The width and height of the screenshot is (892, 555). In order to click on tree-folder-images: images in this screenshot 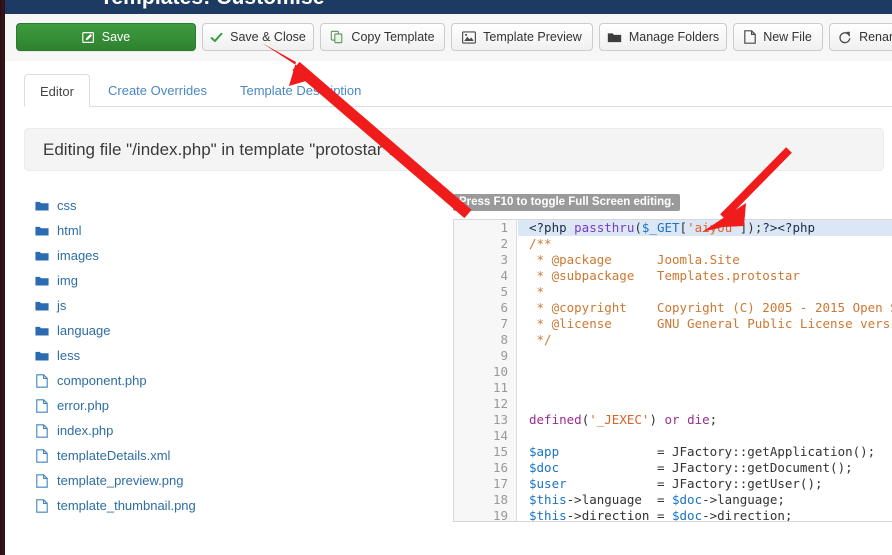, I will do `click(160, 255)`.